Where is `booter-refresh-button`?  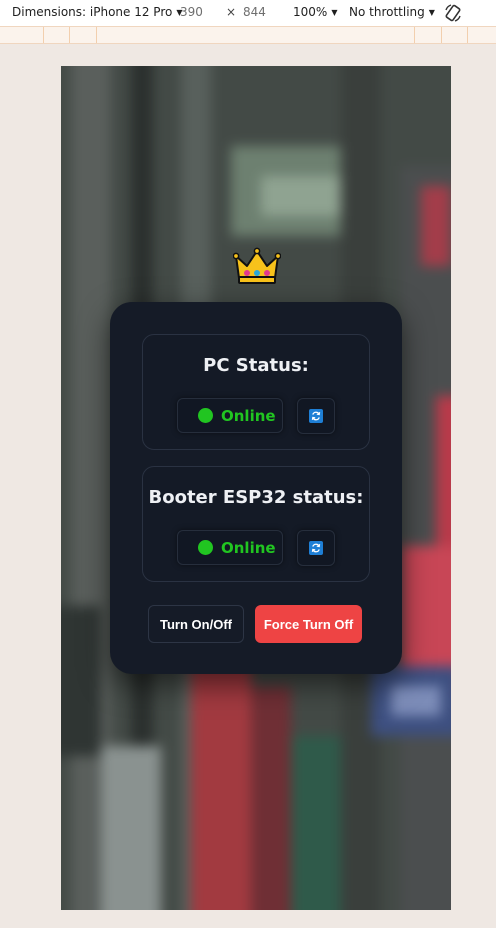
booter-refresh-button is located at coordinates (316, 548).